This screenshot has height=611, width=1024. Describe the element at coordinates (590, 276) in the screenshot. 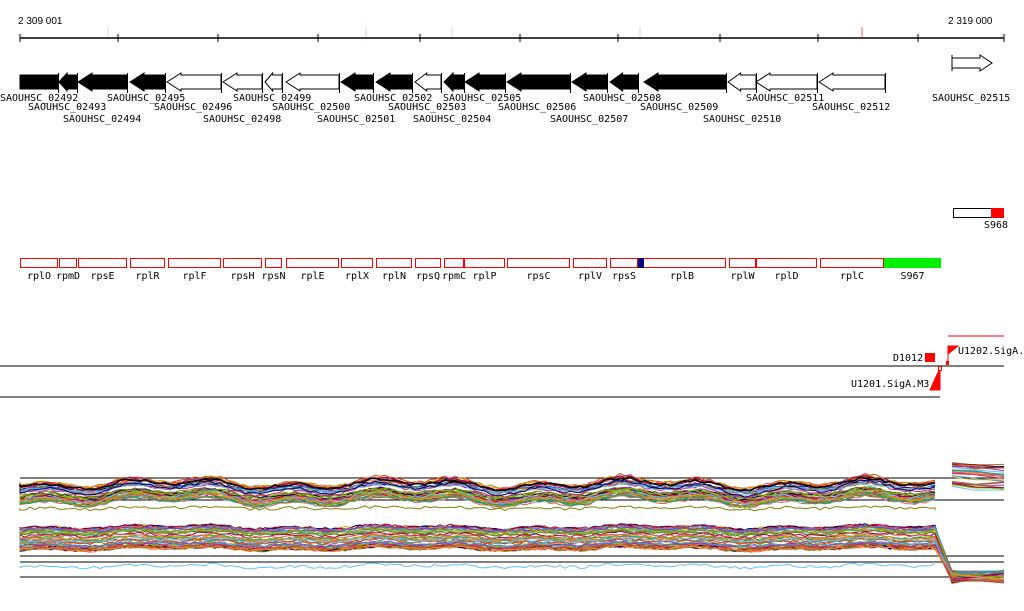

I see `operon-label: rplV` at that location.